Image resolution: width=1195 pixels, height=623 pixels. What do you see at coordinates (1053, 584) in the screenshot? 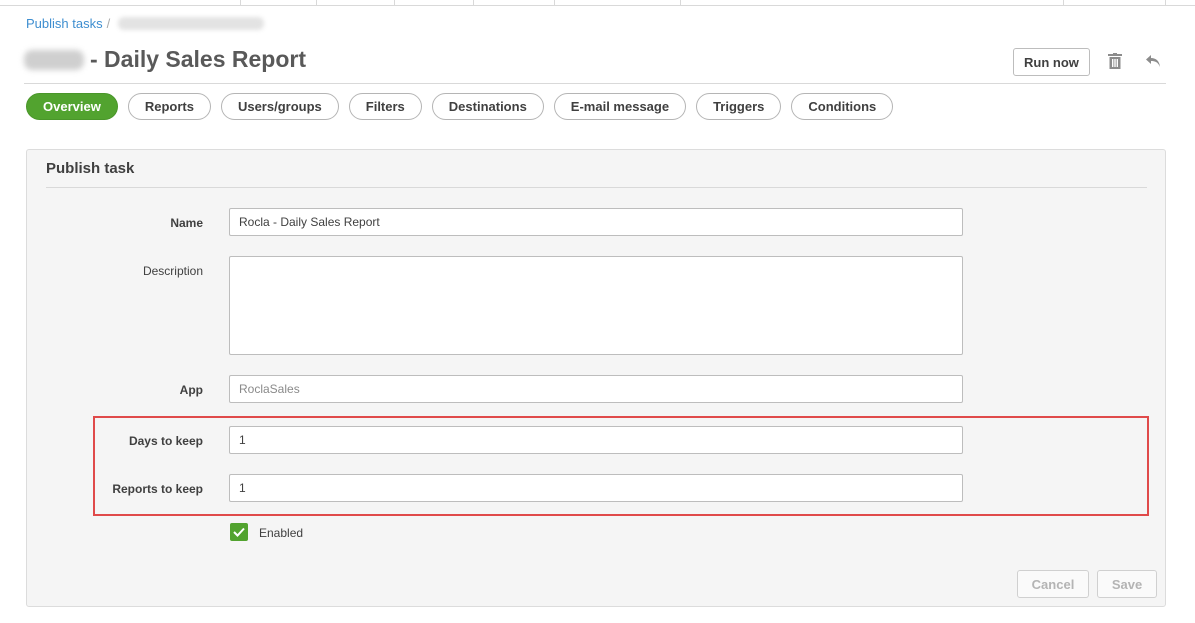
I see `cancel-button: Cancel` at bounding box center [1053, 584].